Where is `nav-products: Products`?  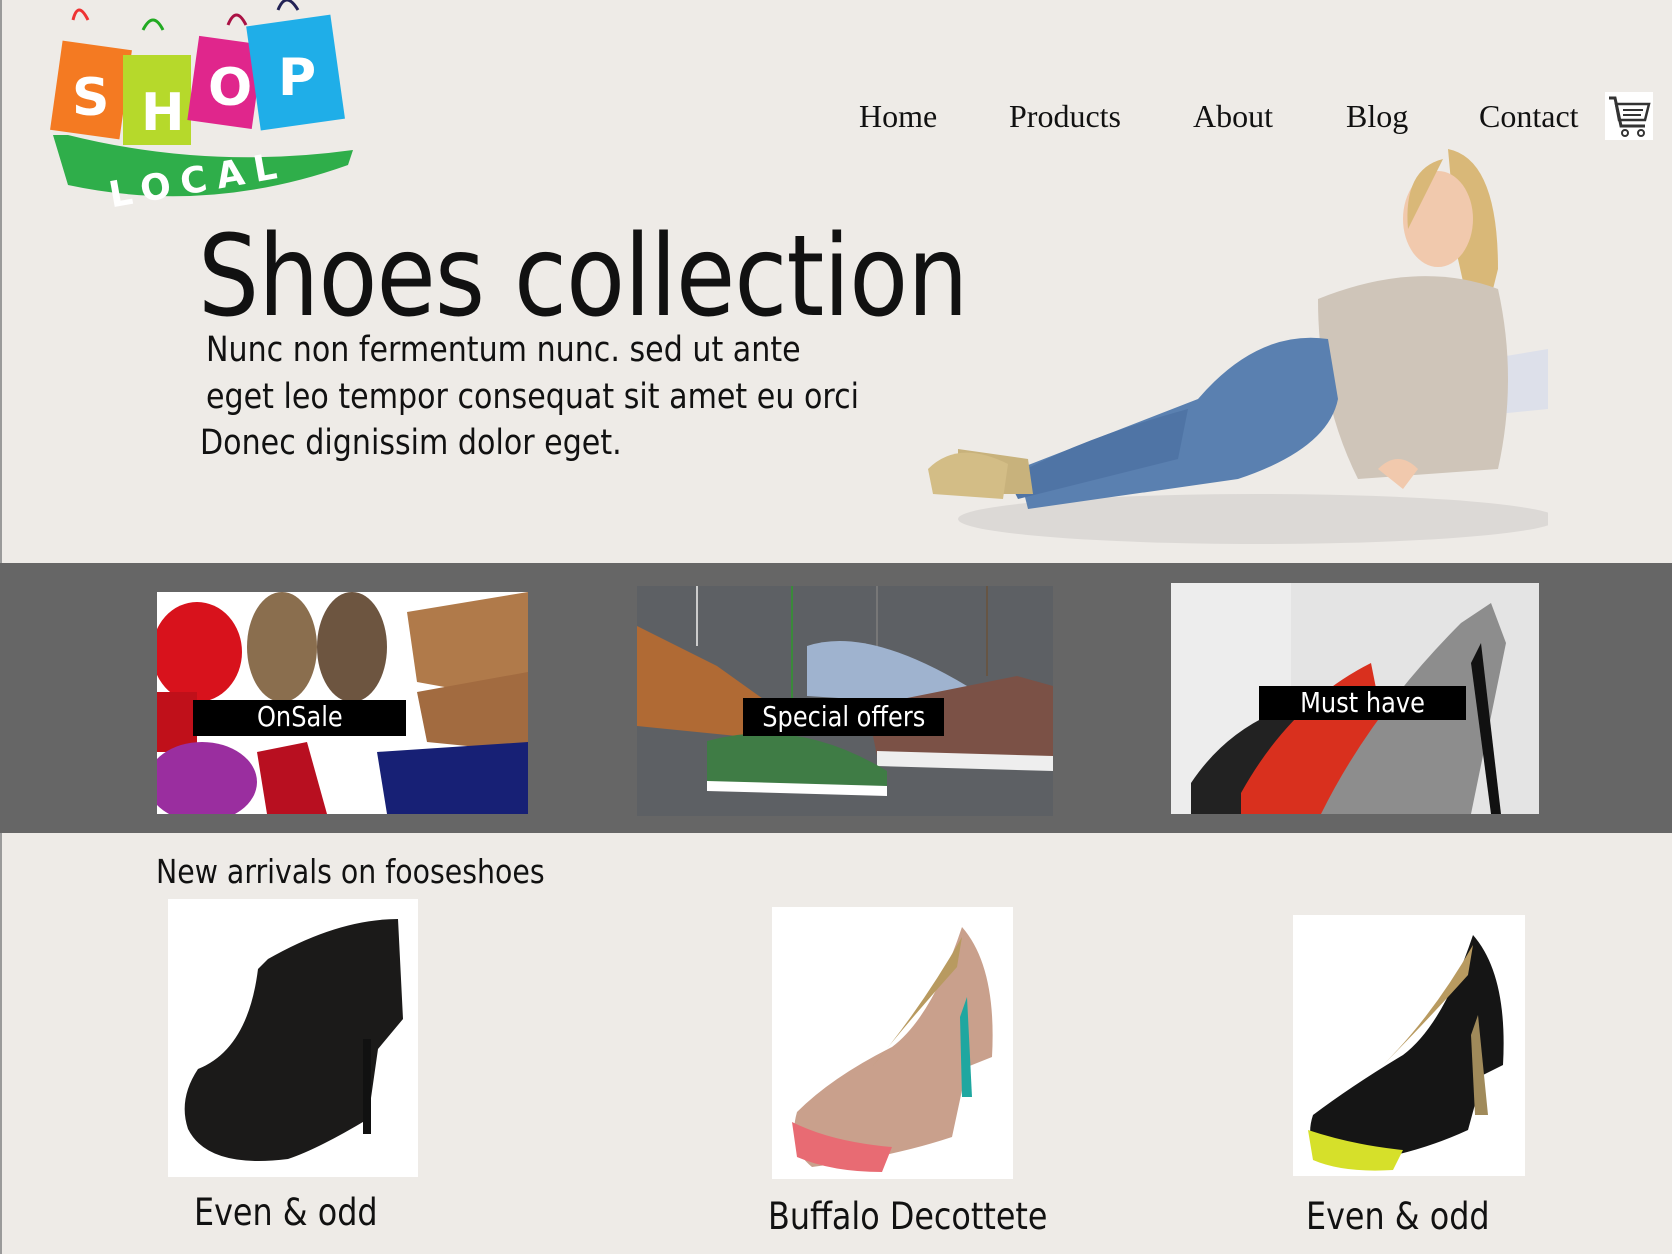
nav-products: Products is located at coordinates (1065, 116).